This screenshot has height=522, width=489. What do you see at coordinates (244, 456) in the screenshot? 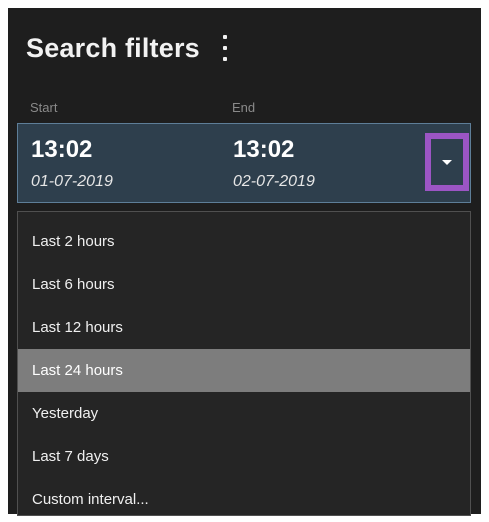
I see `menu-item-last-7-days: Last 7 days` at bounding box center [244, 456].